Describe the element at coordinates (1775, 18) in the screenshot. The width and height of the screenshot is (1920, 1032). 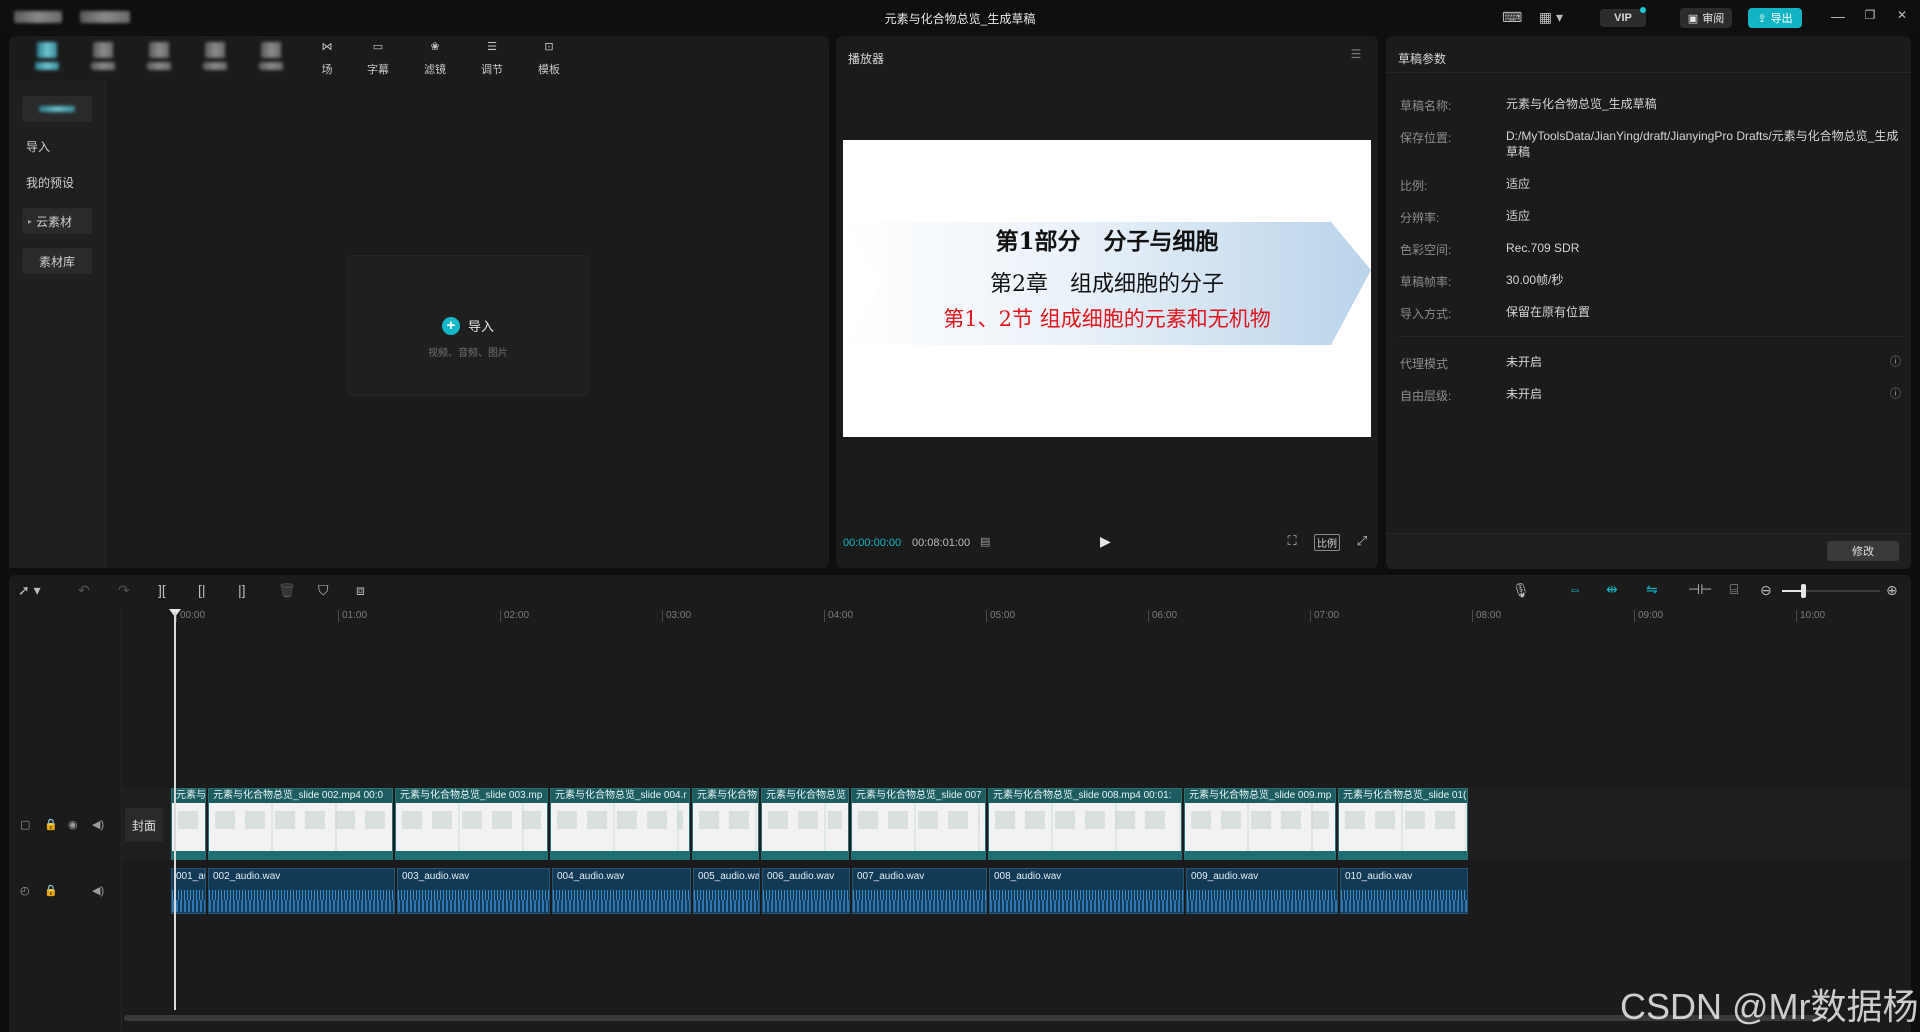
I see `export-button: ⇪ 导出` at that location.